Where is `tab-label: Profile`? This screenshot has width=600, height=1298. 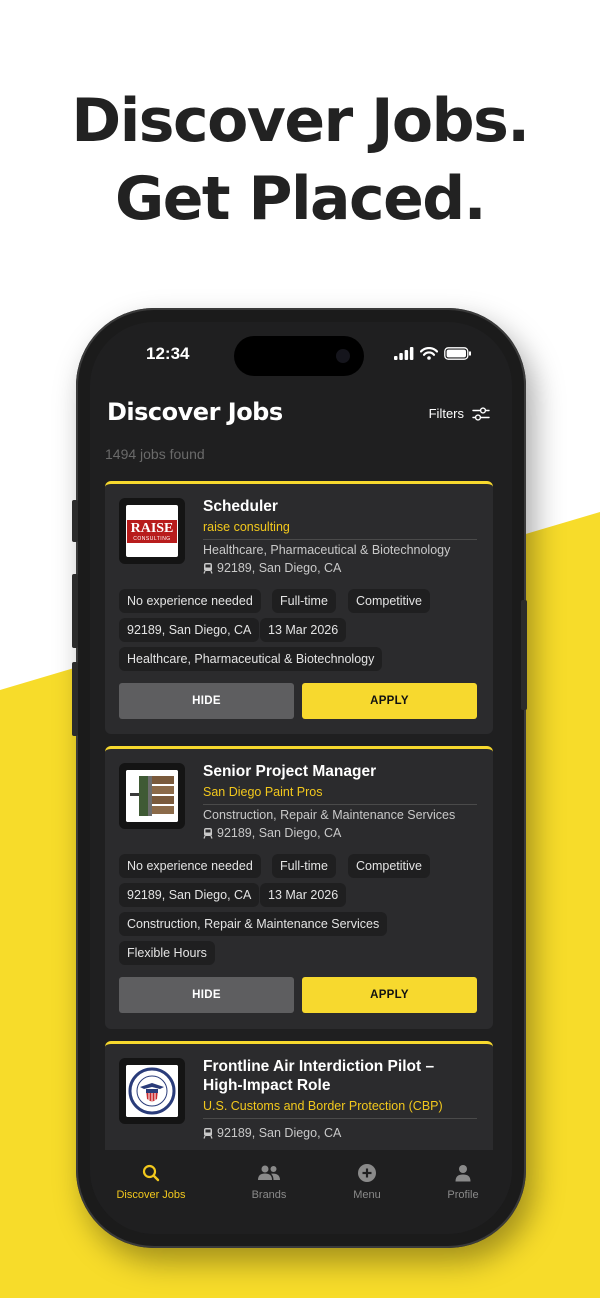 tab-label: Profile is located at coordinates (463, 1195).